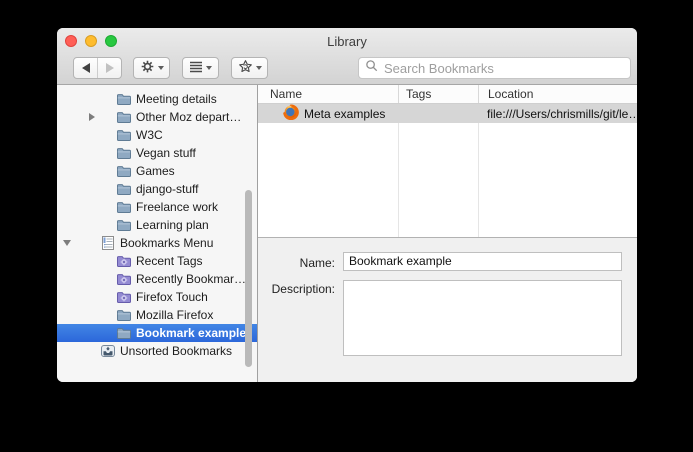 The width and height of the screenshot is (693, 452). I want to click on gear-icon, so click(147, 68).